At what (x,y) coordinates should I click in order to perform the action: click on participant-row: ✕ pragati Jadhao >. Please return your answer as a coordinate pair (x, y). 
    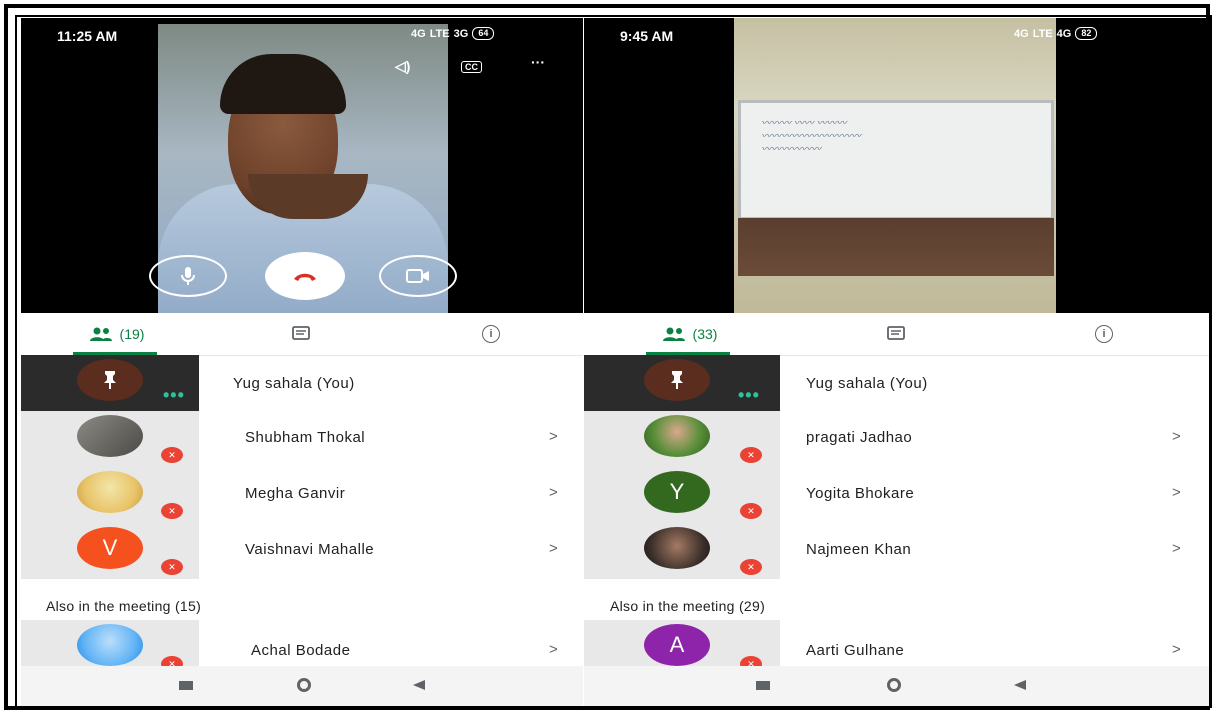
    Looking at the image, I should click on (896, 439).